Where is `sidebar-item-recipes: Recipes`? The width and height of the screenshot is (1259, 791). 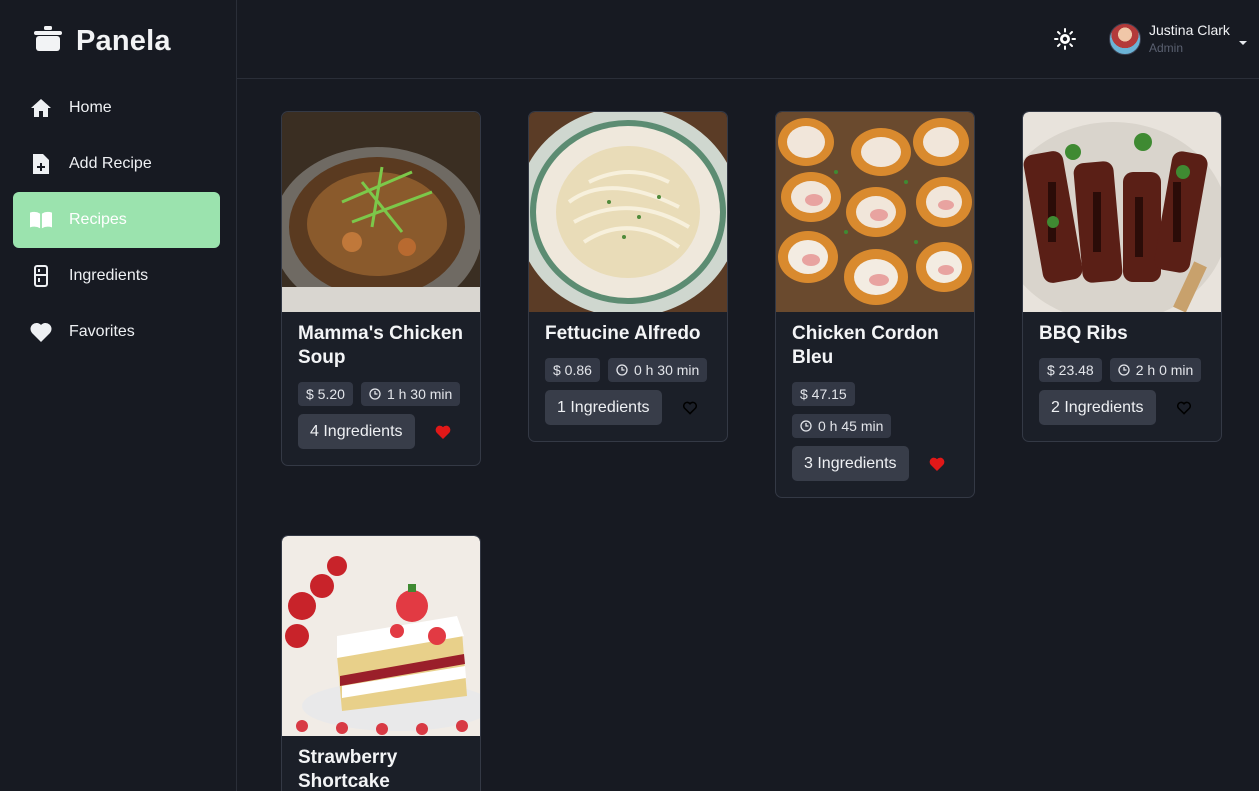 sidebar-item-recipes: Recipes is located at coordinates (116, 220).